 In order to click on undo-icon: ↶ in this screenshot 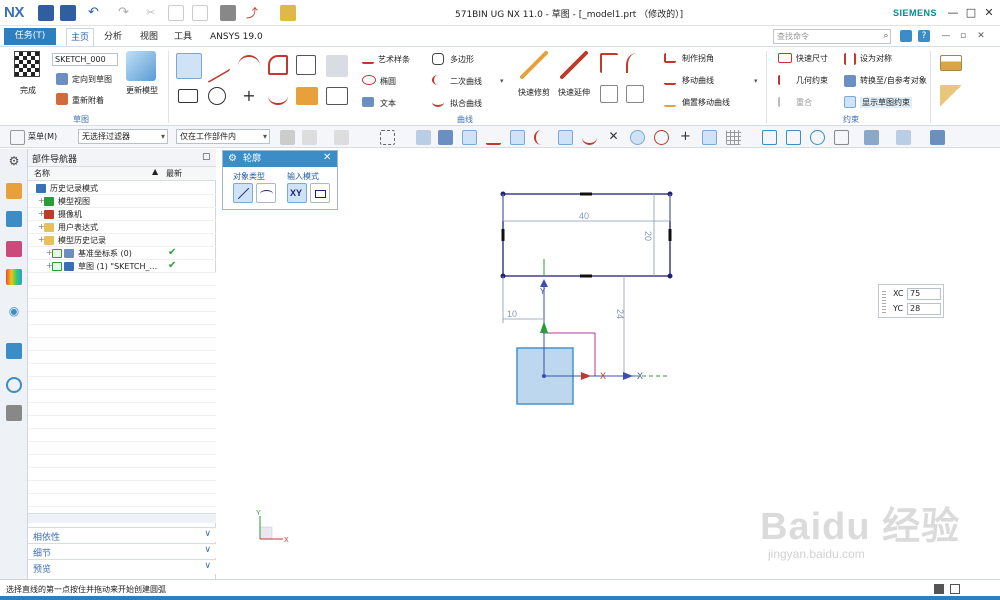, I will do `click(96, 13)`.